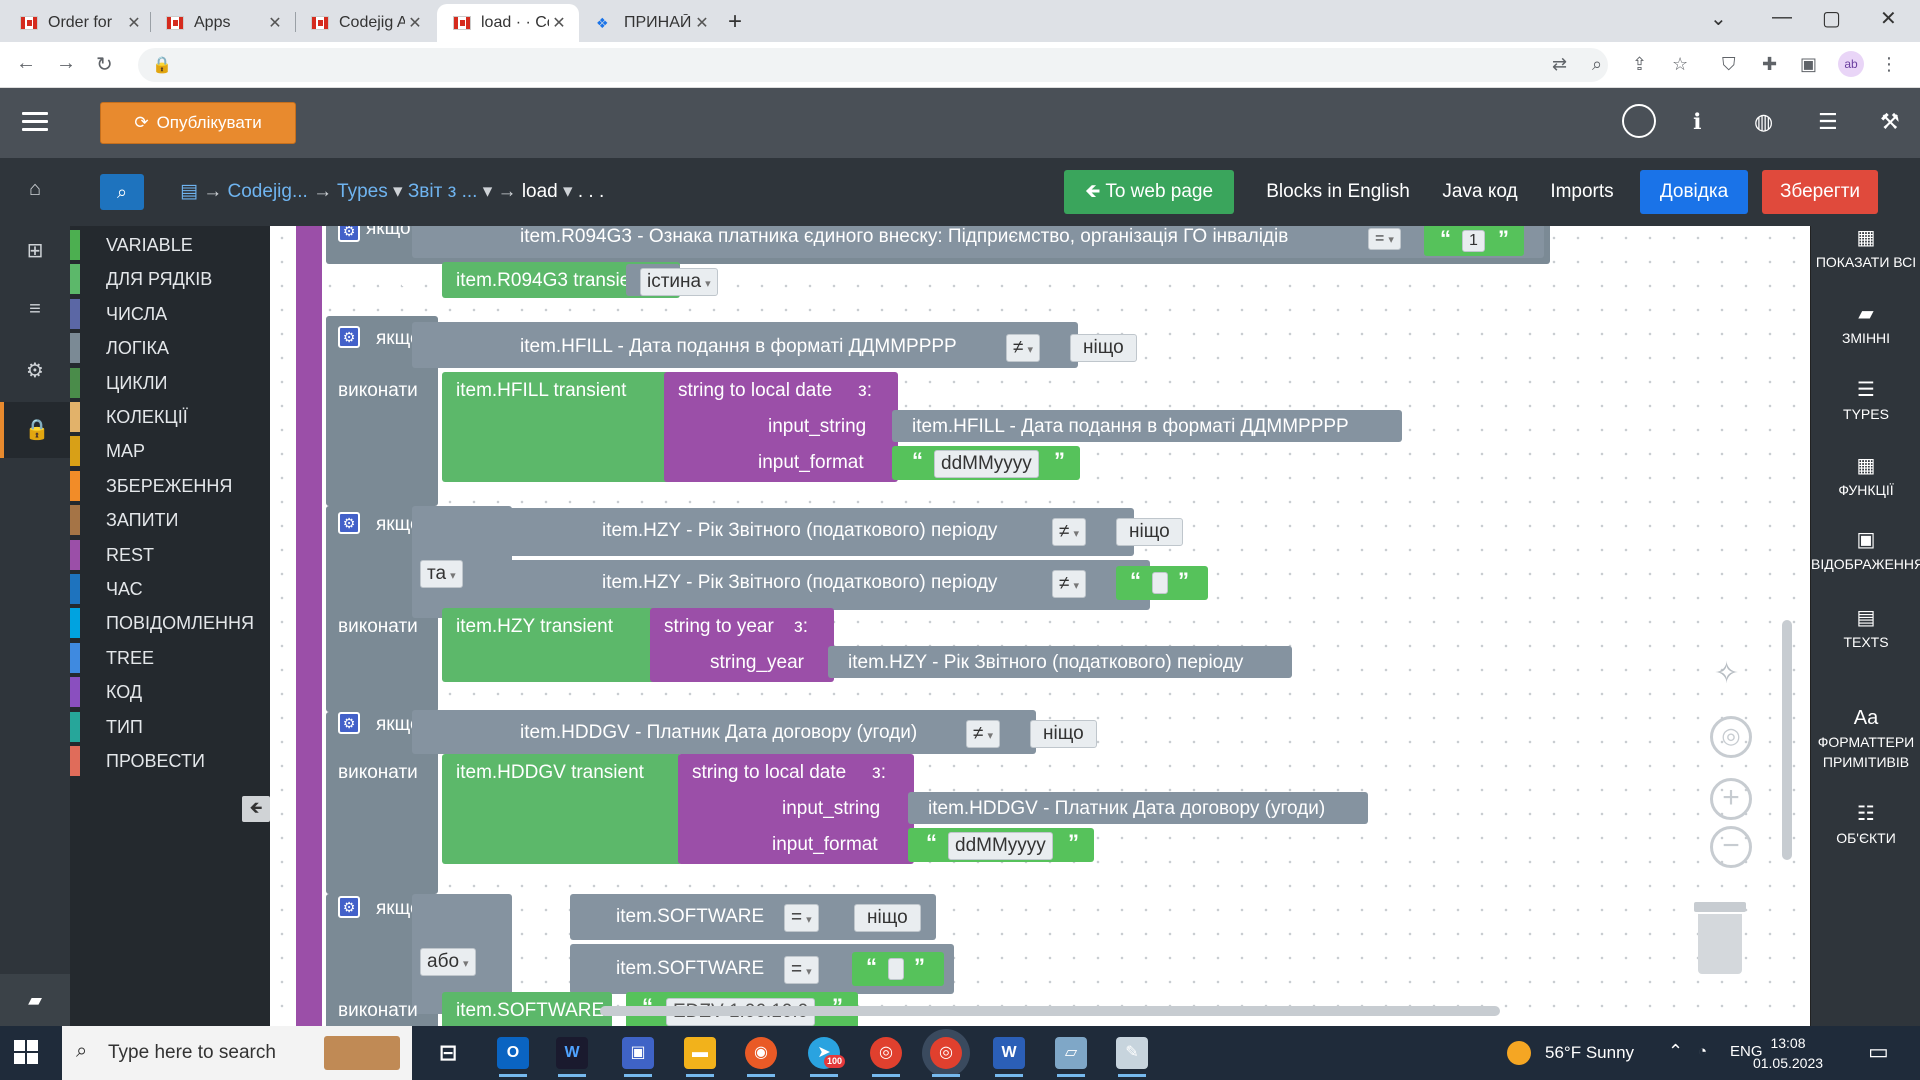 This screenshot has width=1920, height=1080. I want to click on firefox-icon: ◉, so click(761, 1057).